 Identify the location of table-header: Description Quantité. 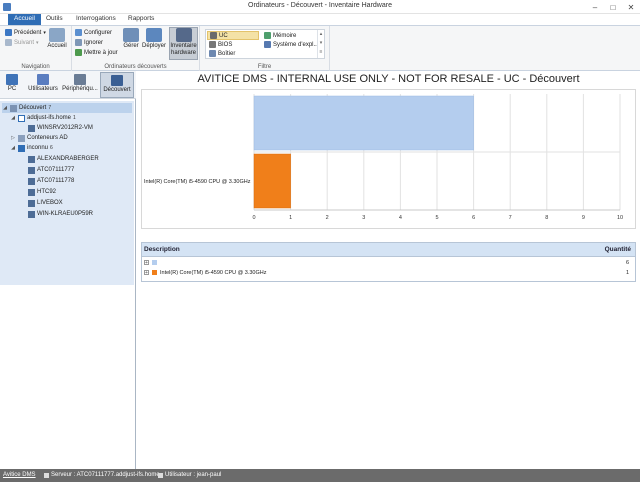
(388, 250).